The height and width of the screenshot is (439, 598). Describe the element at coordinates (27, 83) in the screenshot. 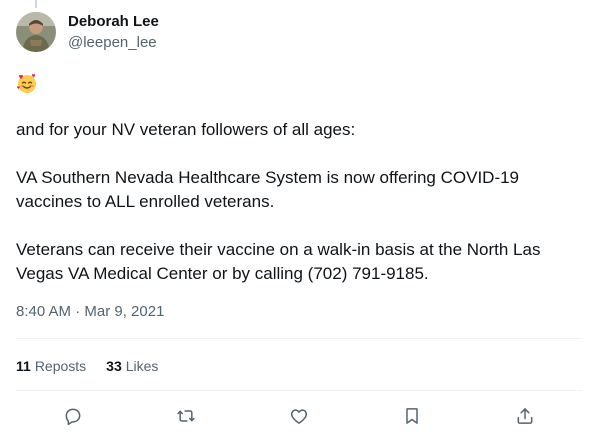

I see `smiling-face-with-hearts-icon` at that location.